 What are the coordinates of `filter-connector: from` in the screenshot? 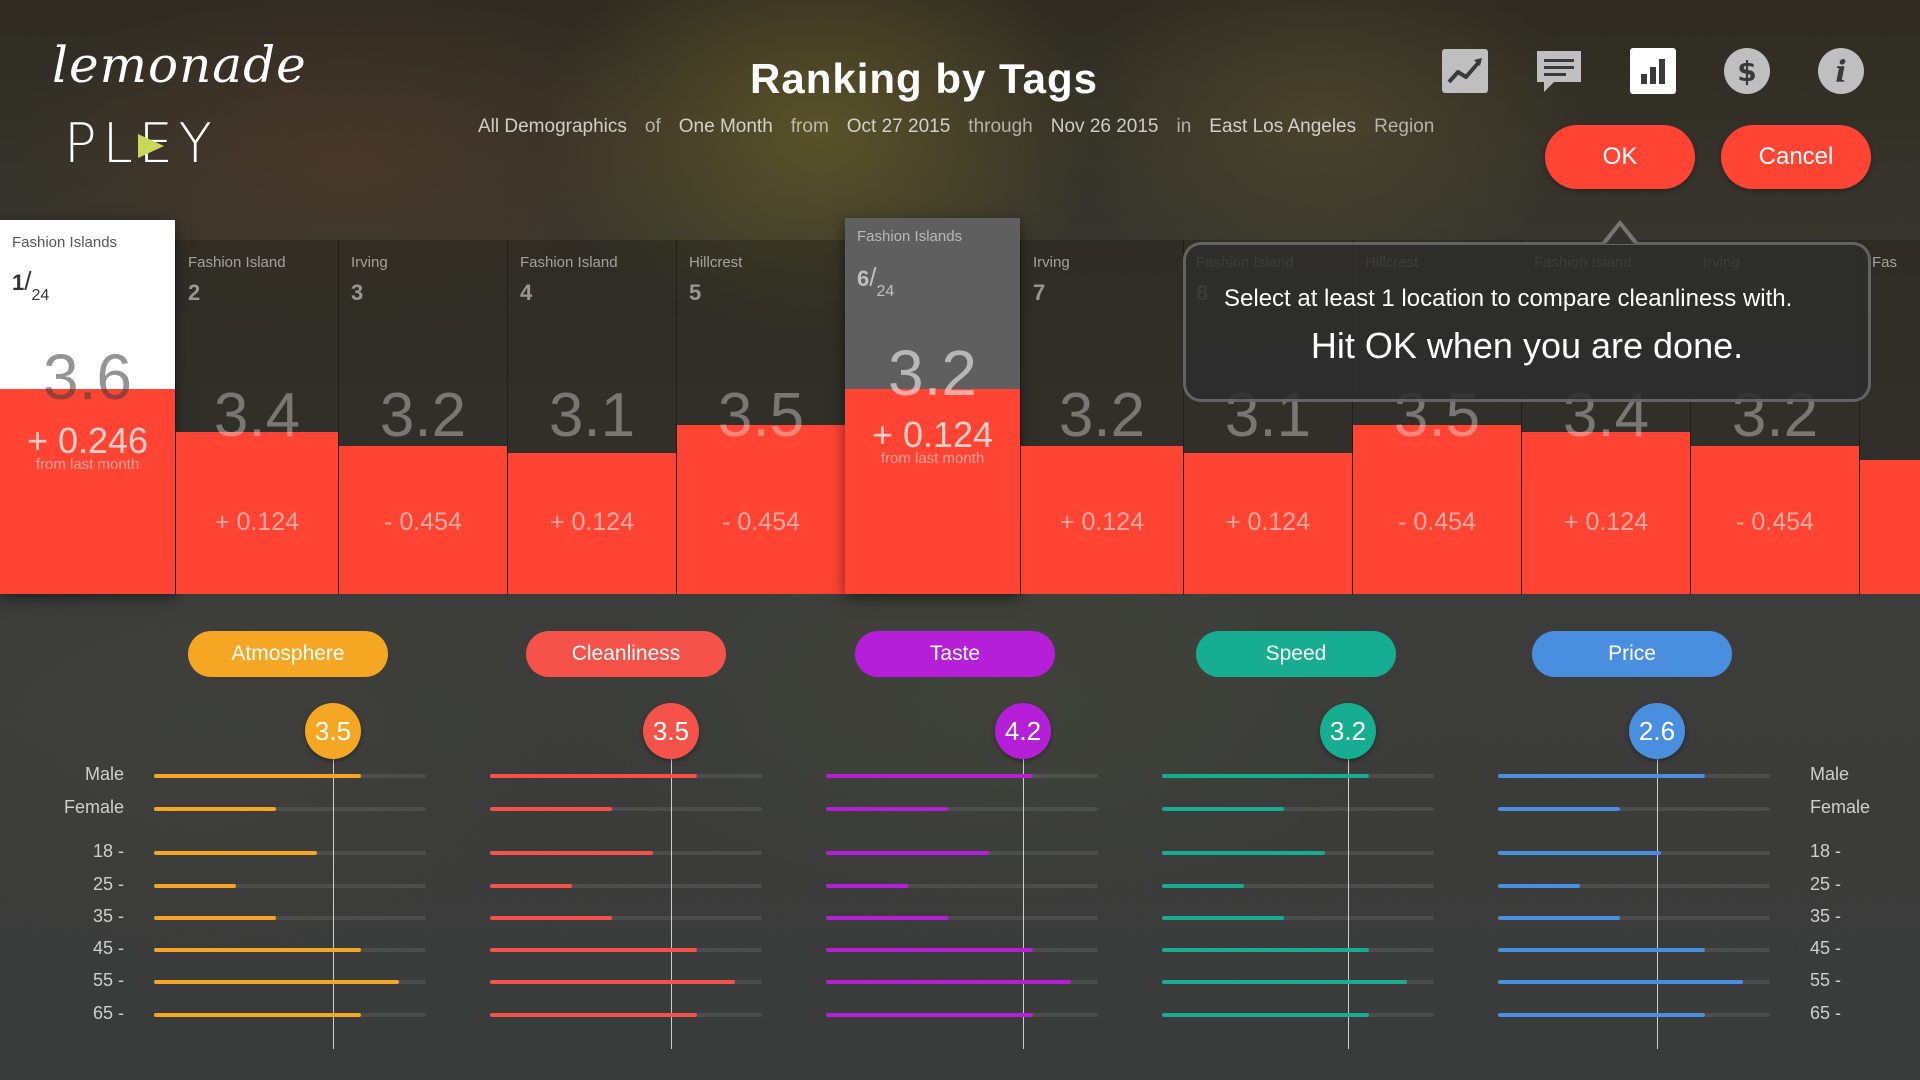 It's located at (809, 126).